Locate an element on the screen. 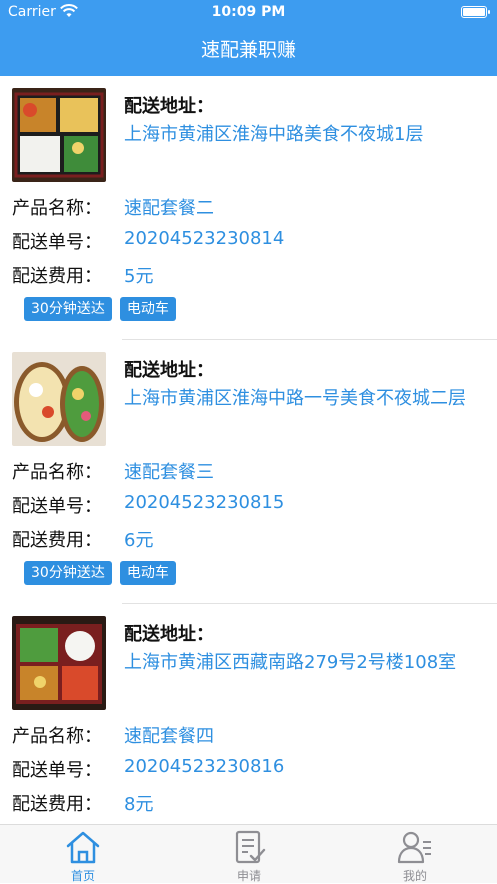 The image size is (497, 884). fee-value: 8元 is located at coordinates (139, 804).